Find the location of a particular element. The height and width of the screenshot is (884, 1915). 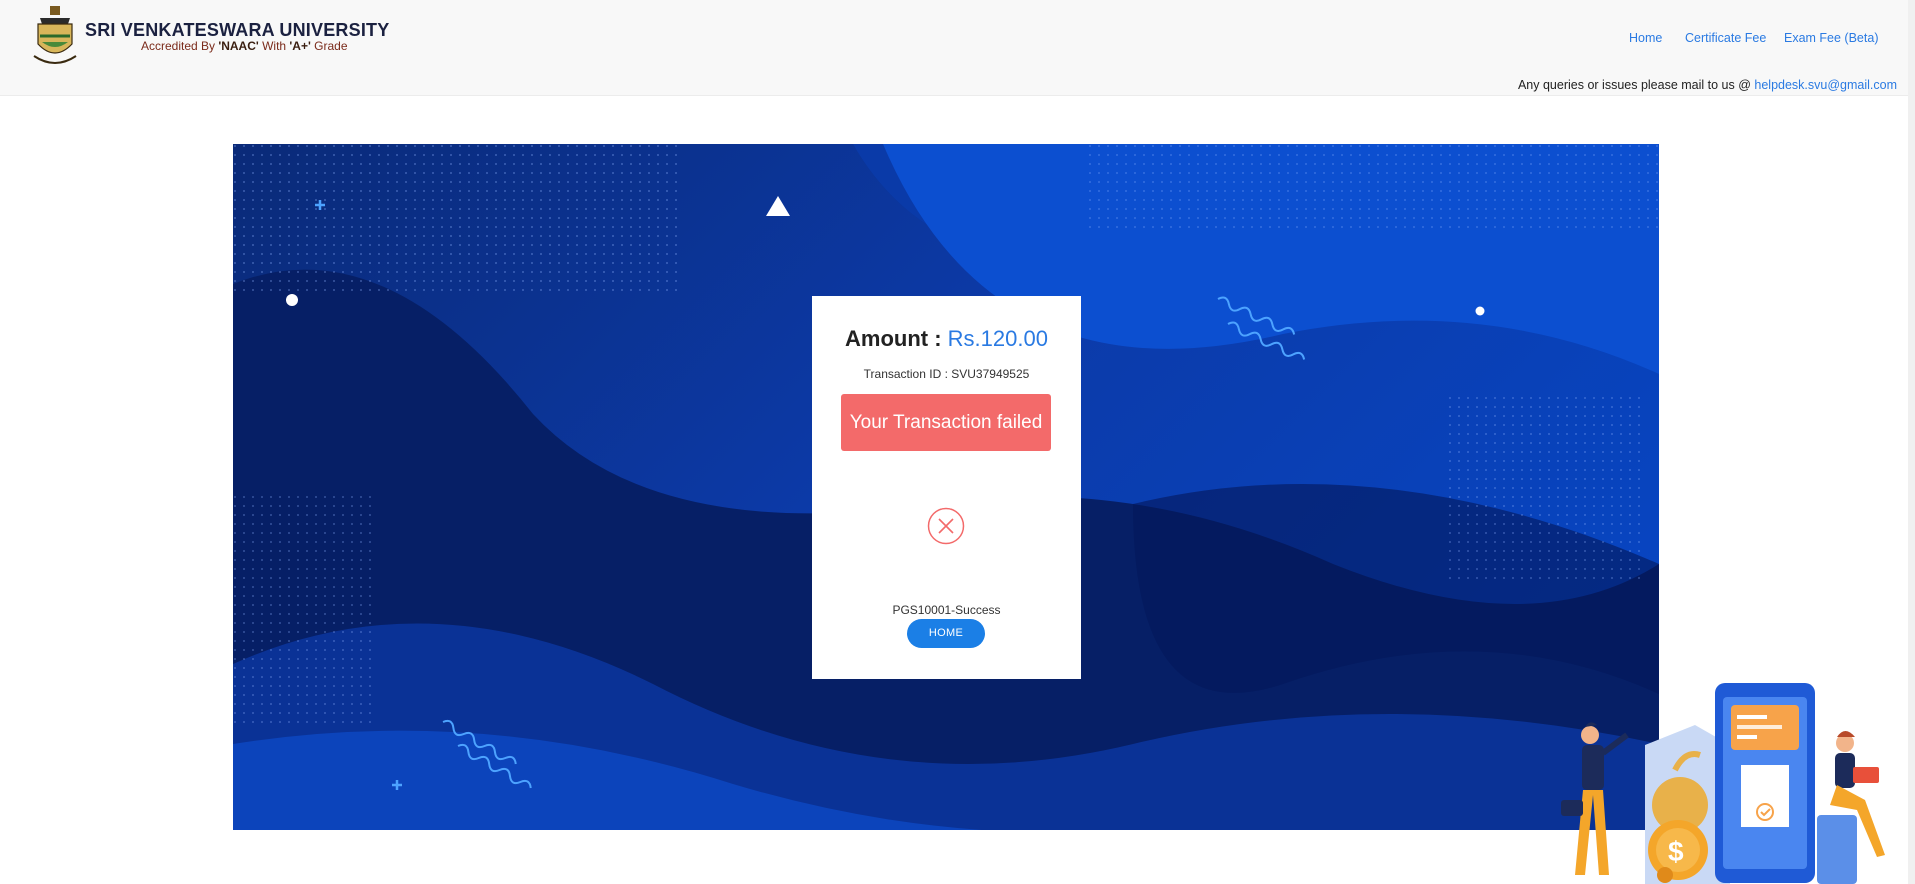

university-name: SRI VENKATESWARA UNIVERSITY is located at coordinates (237, 30).